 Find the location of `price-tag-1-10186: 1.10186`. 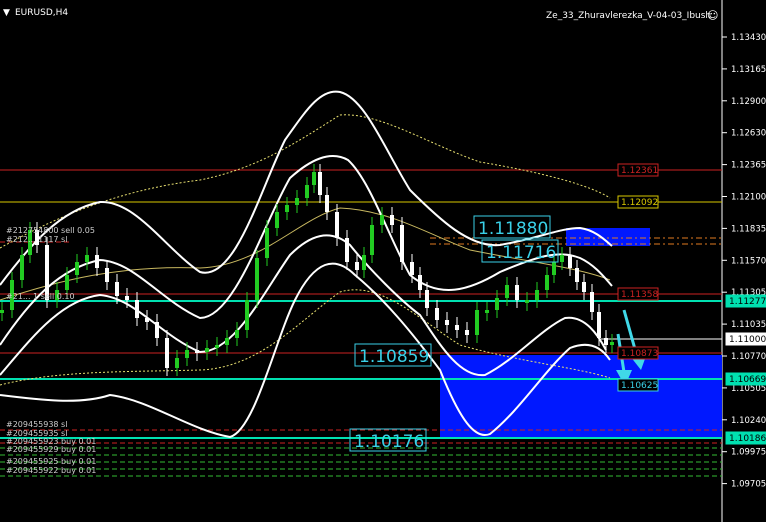

price-tag-1-10186: 1.10186 is located at coordinates (747, 439).